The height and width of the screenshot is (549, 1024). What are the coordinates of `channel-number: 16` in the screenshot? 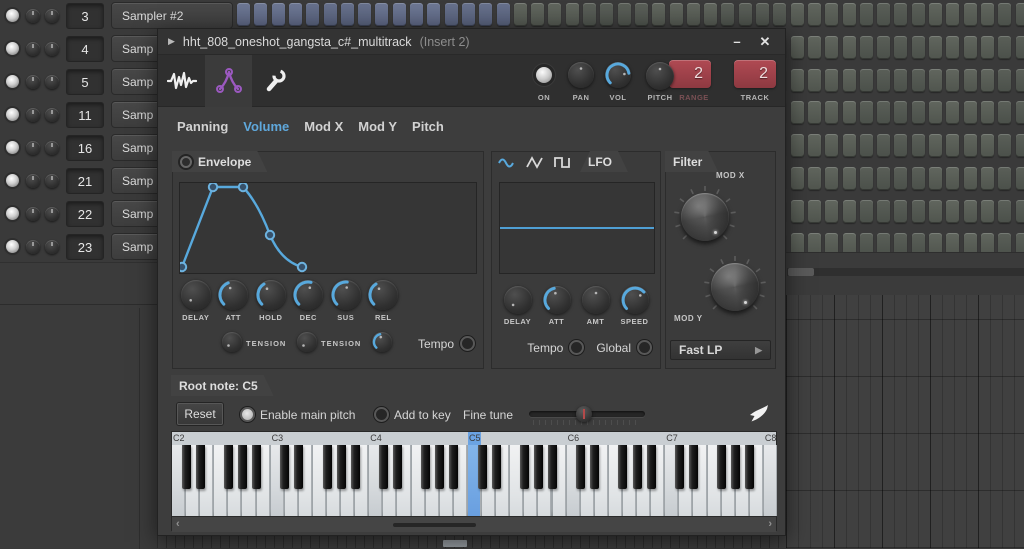 It's located at (85, 148).